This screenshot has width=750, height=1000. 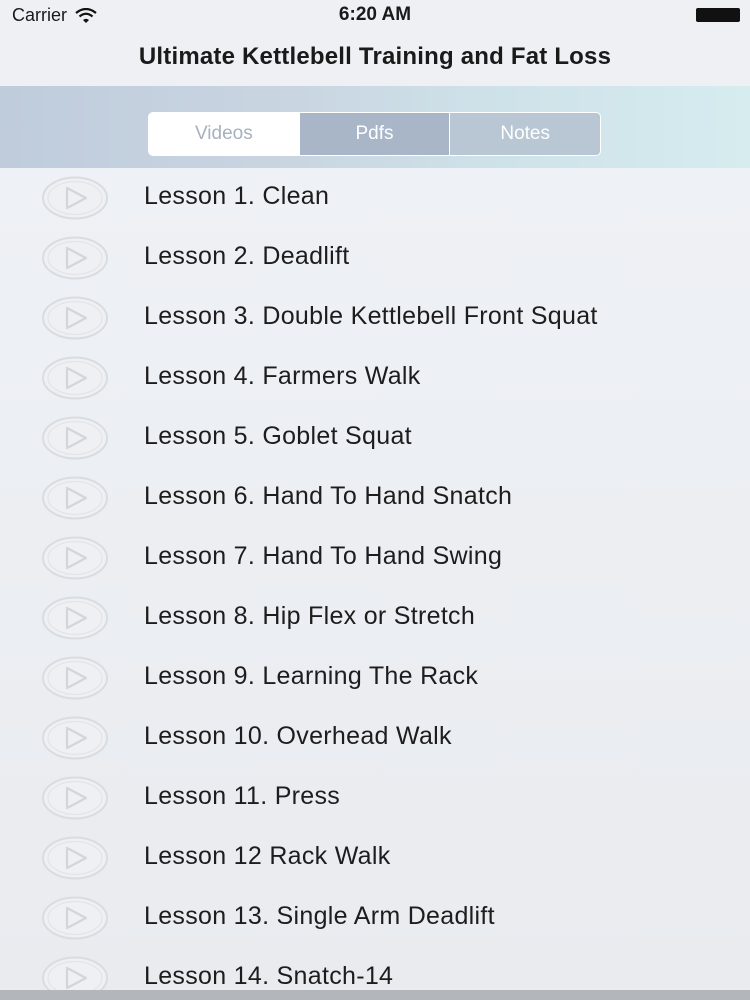 I want to click on lesson-title: Lesson 1. Clean, so click(x=237, y=196).